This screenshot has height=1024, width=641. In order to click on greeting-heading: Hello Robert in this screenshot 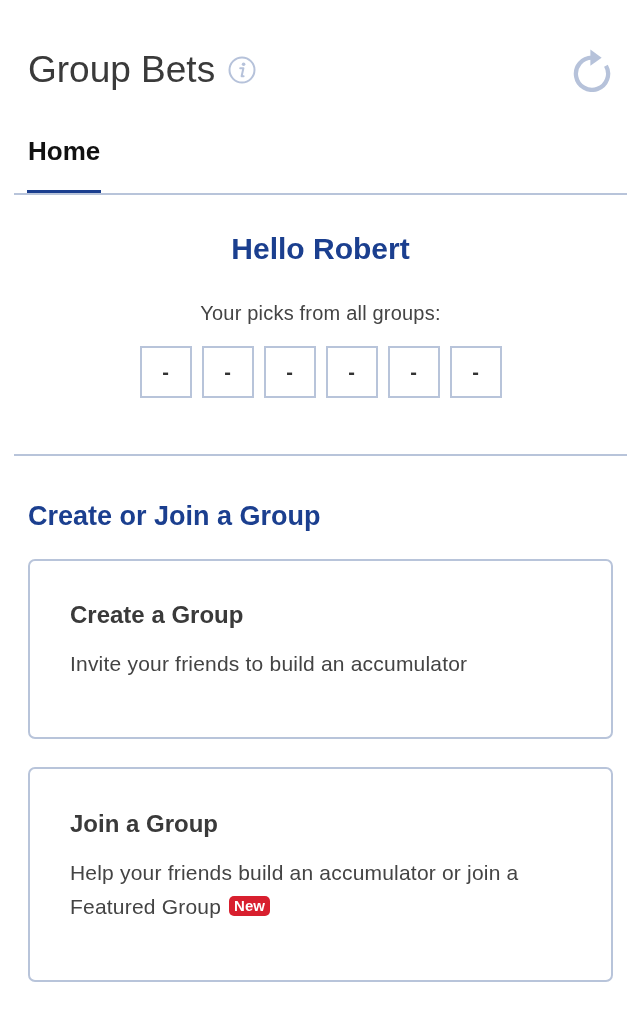, I will do `click(320, 249)`.